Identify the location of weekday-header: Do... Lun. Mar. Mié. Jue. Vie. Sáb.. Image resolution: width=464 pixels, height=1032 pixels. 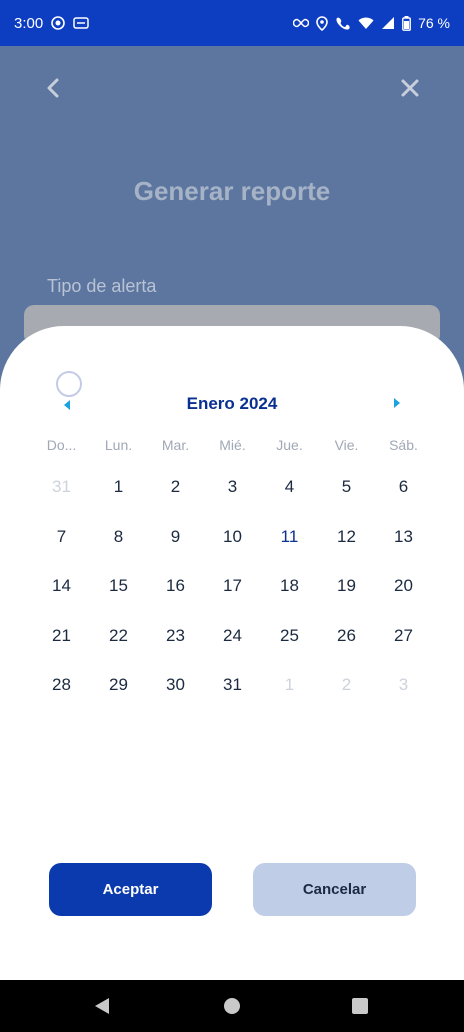
(232, 445).